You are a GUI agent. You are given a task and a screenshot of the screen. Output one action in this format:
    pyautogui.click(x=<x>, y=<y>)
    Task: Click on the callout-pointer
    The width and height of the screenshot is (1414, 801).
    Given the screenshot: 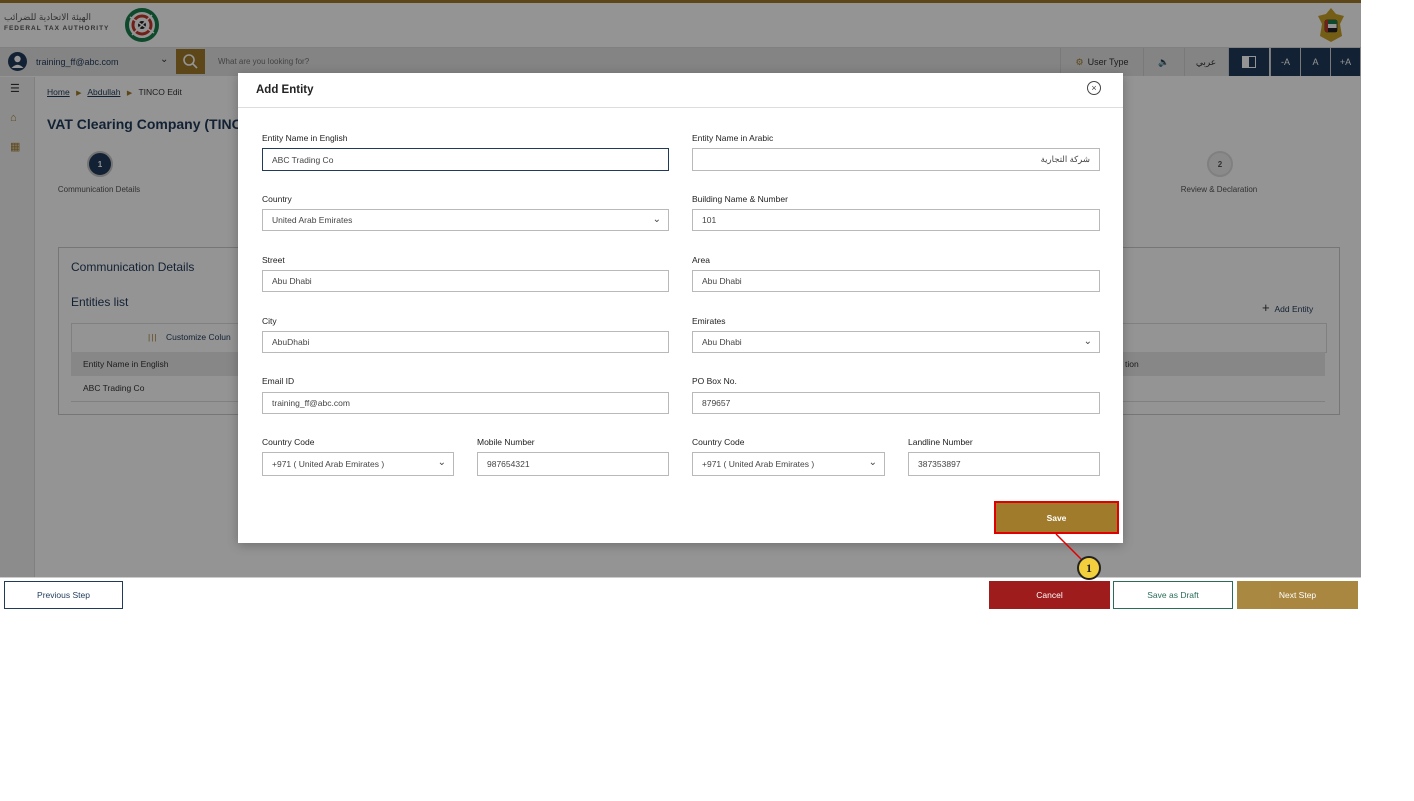 What is the action you would take?
    pyautogui.click(x=1068, y=546)
    